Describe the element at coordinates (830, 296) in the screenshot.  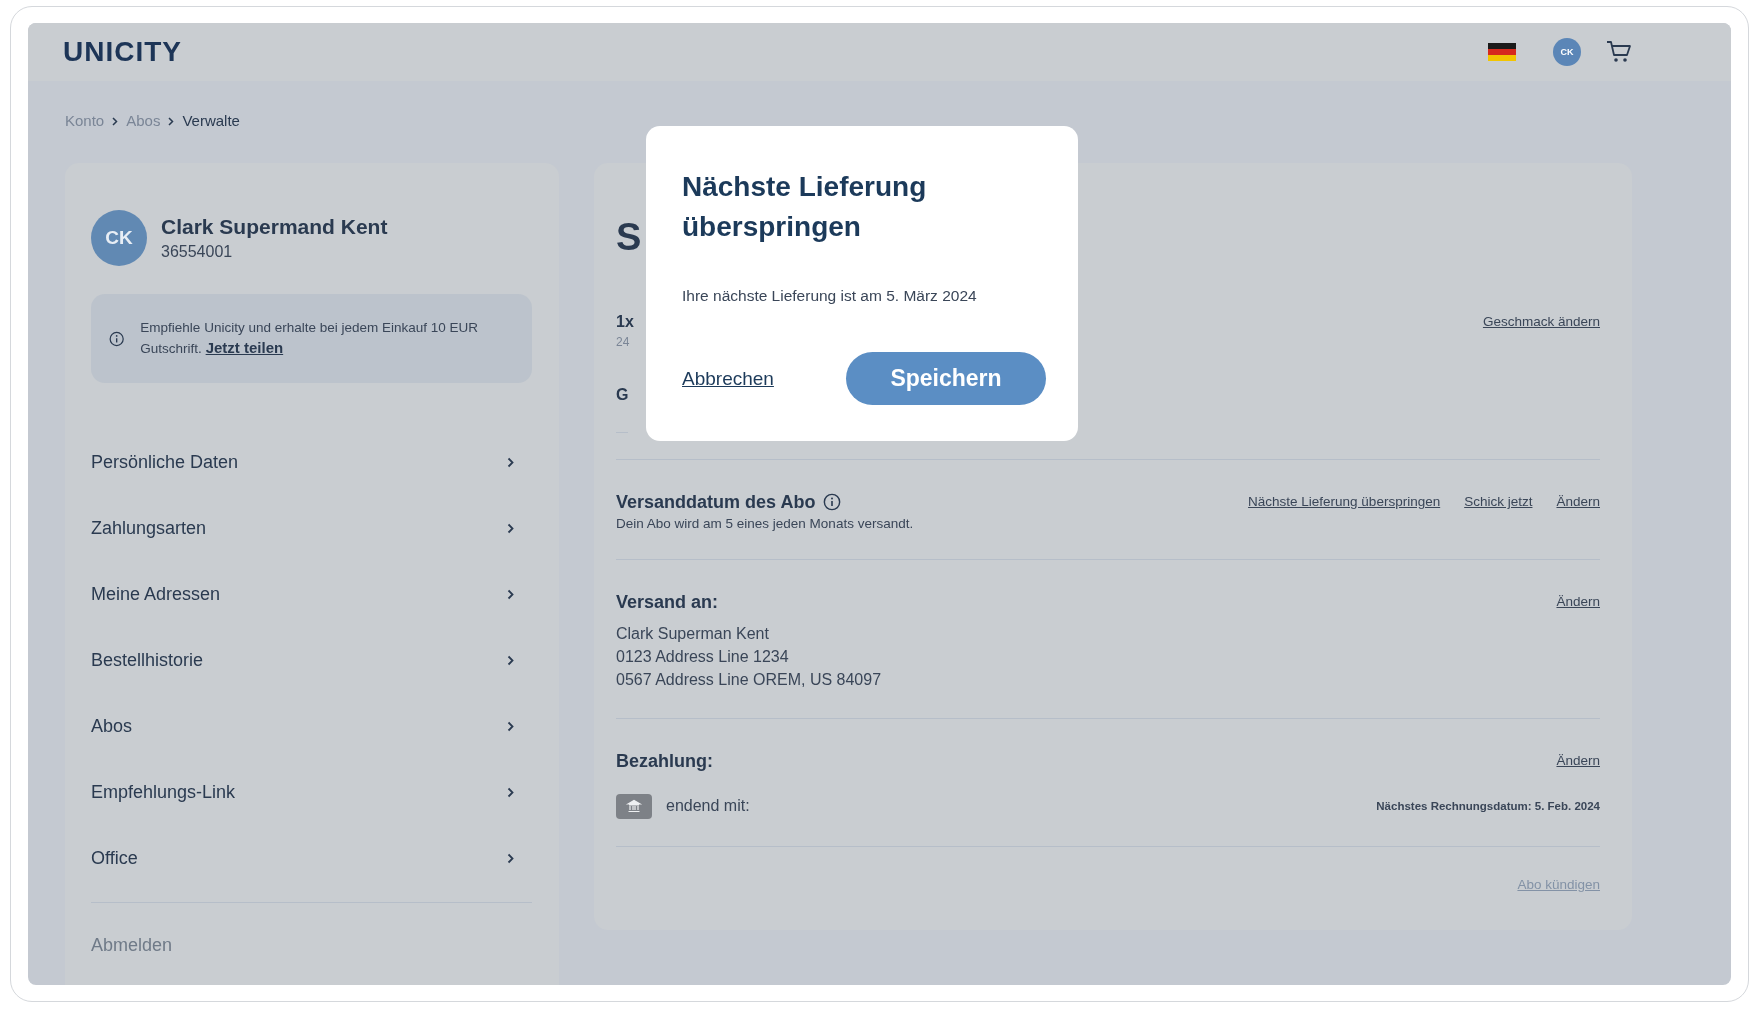
I see `dialog-text: Ihre nächste Lieferung ist am 5. März 2024` at that location.